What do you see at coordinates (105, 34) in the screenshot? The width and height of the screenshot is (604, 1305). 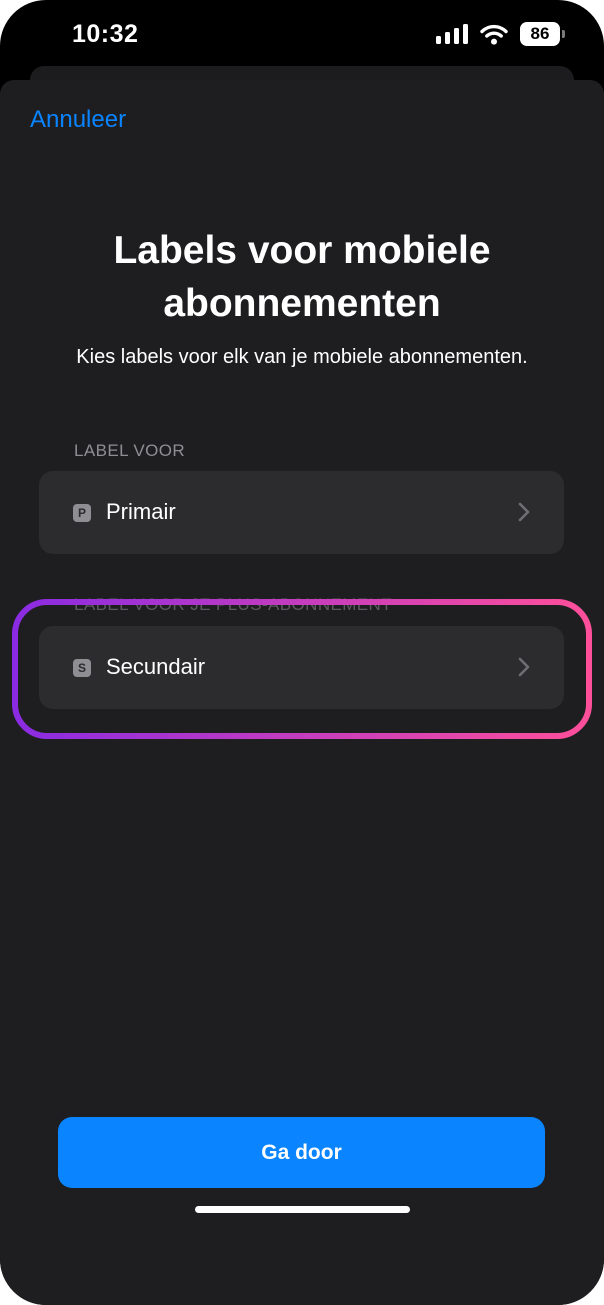 I see `status-time: 10:32` at bounding box center [105, 34].